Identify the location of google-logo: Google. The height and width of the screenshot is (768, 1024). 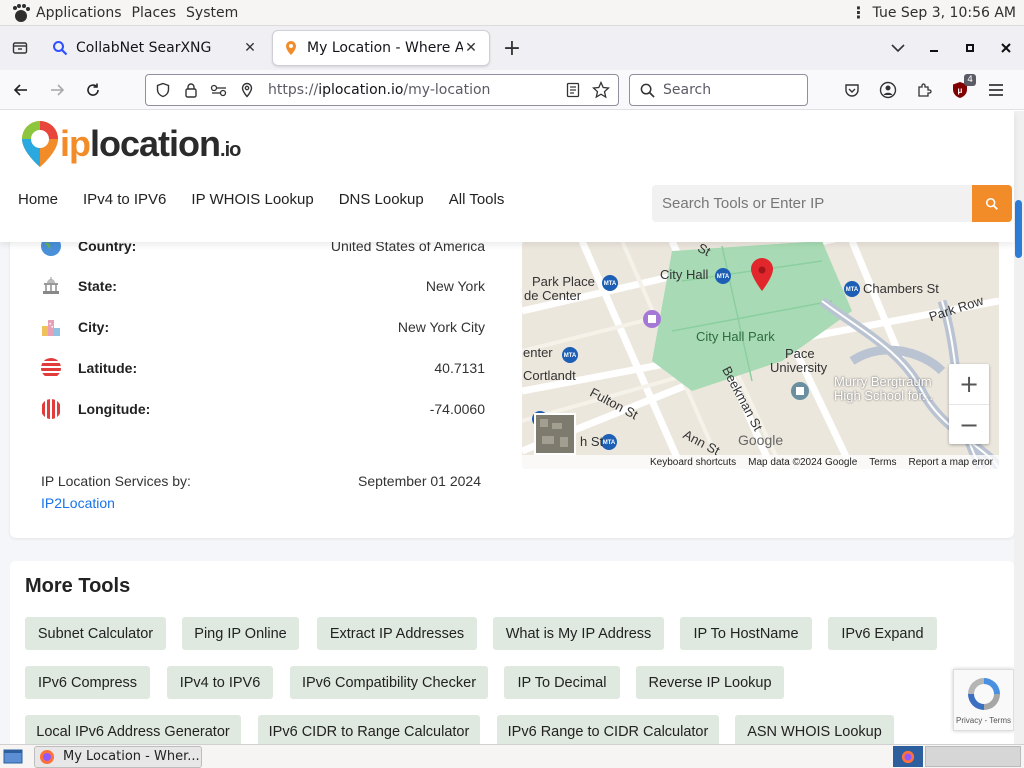
(761, 440).